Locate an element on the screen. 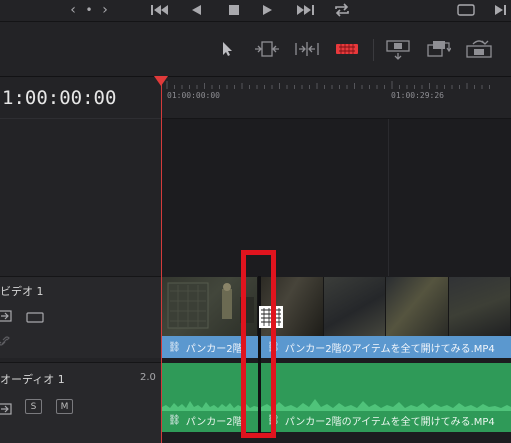  trim-edit-icon is located at coordinates (267, 49).